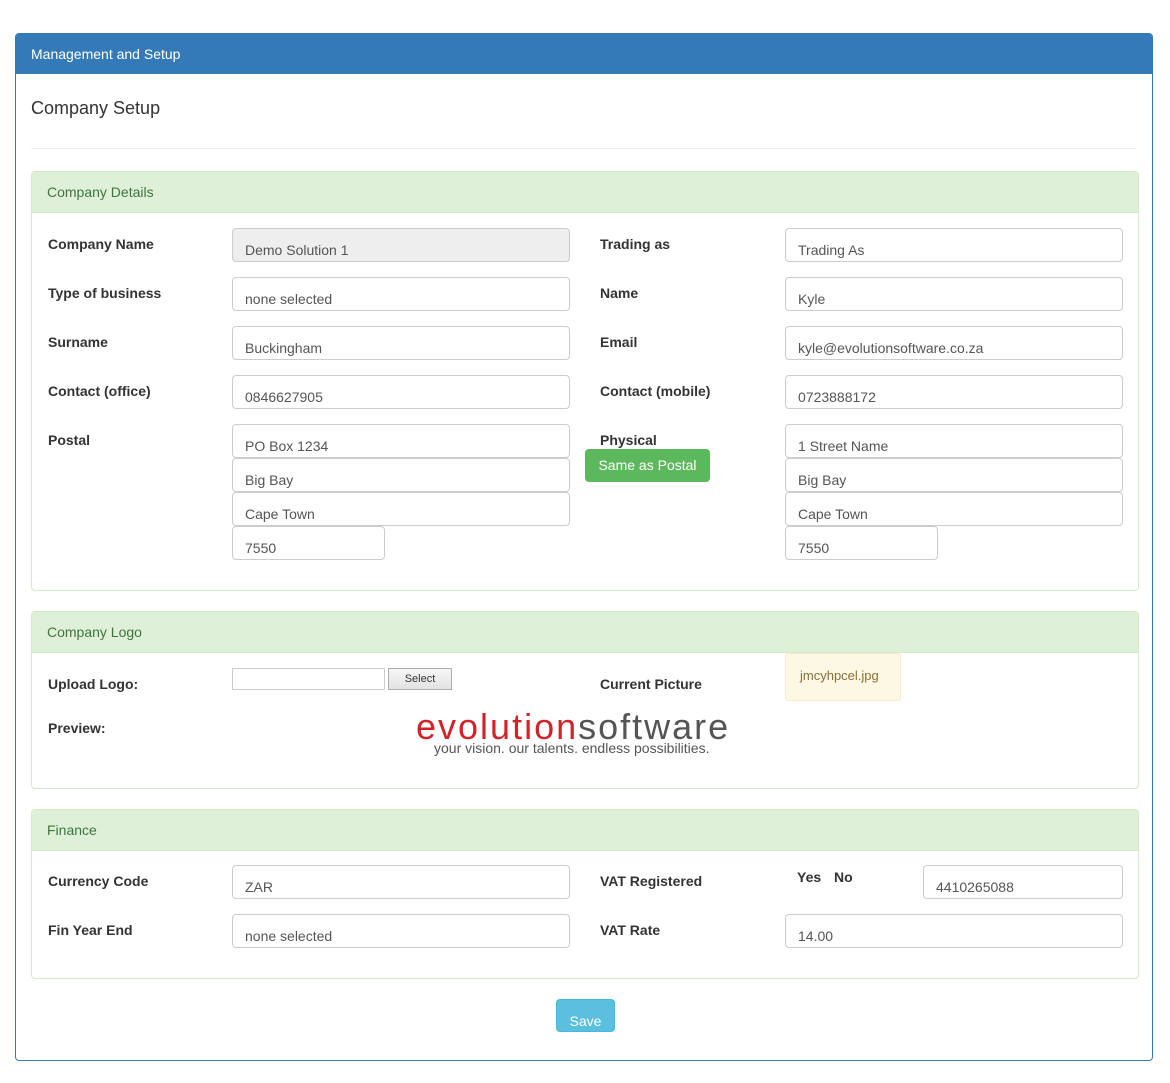 Image resolution: width=1170 pixels, height=1083 pixels. I want to click on surname-label: Surname, so click(78, 342).